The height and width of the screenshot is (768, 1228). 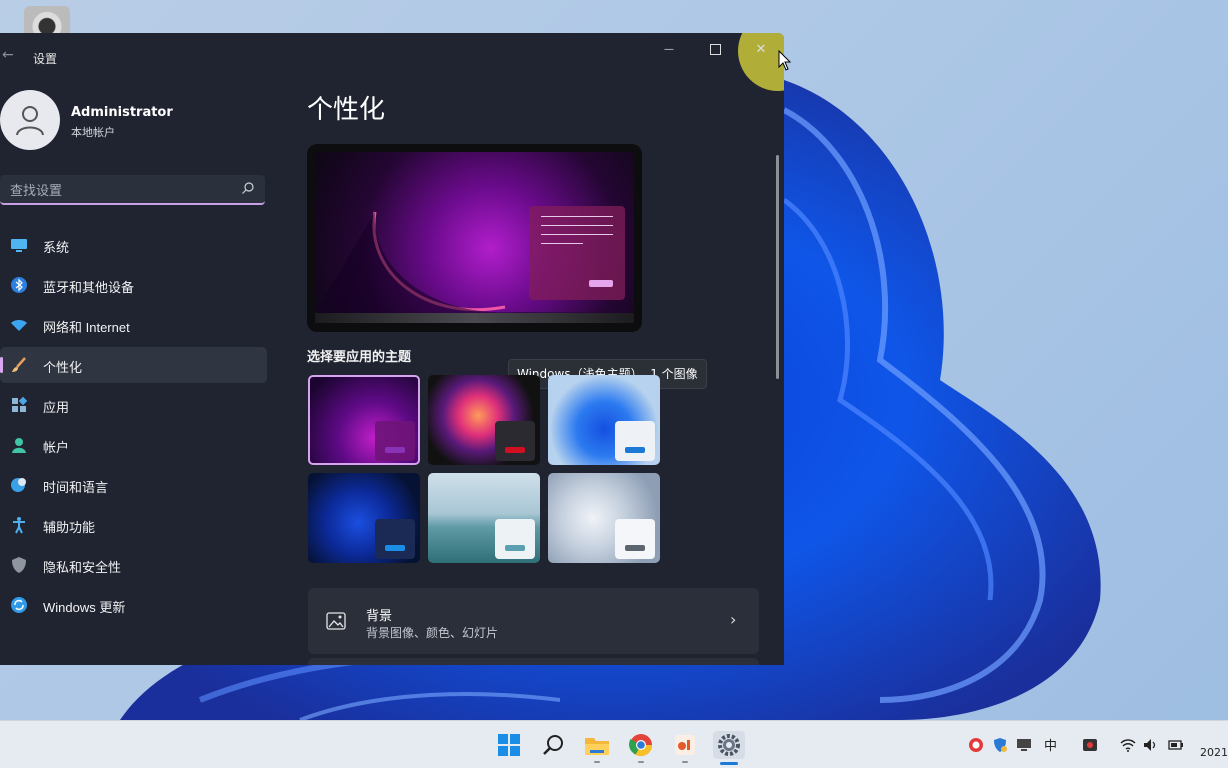 What do you see at coordinates (18, 485) in the screenshot?
I see `clock-globe-icon` at bounding box center [18, 485].